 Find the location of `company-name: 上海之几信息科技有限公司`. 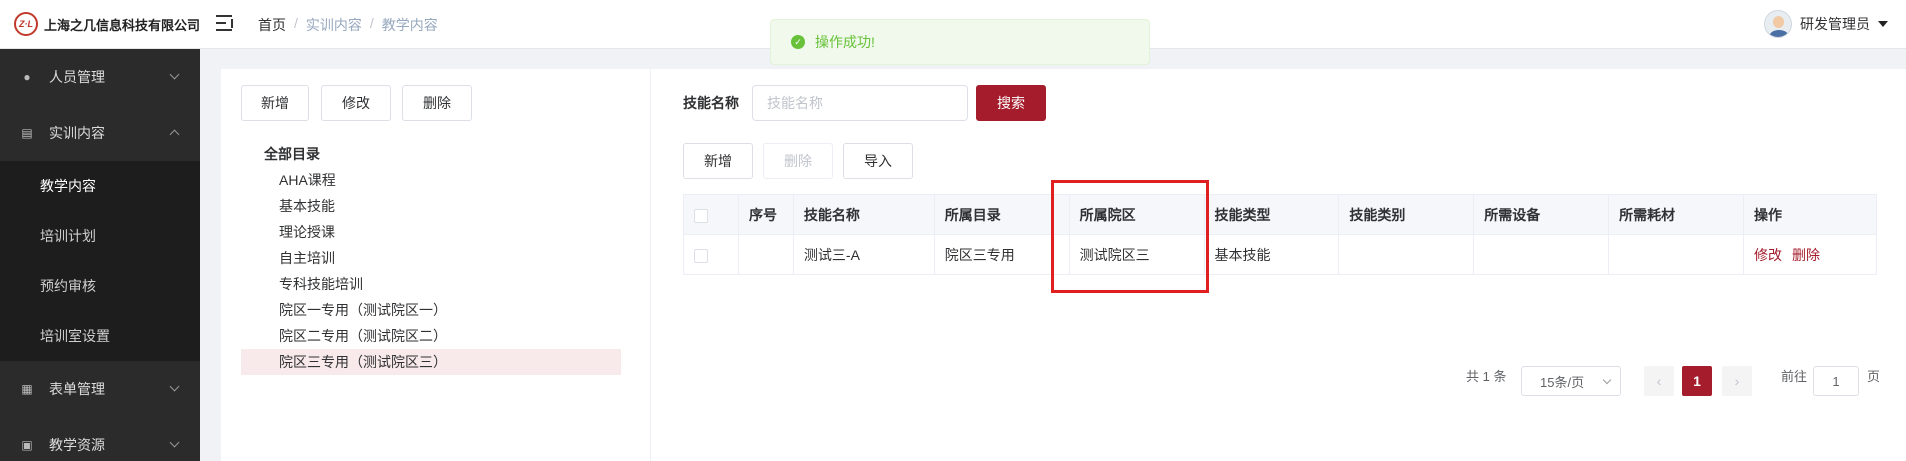

company-name: 上海之几信息科技有限公司 is located at coordinates (122, 25).